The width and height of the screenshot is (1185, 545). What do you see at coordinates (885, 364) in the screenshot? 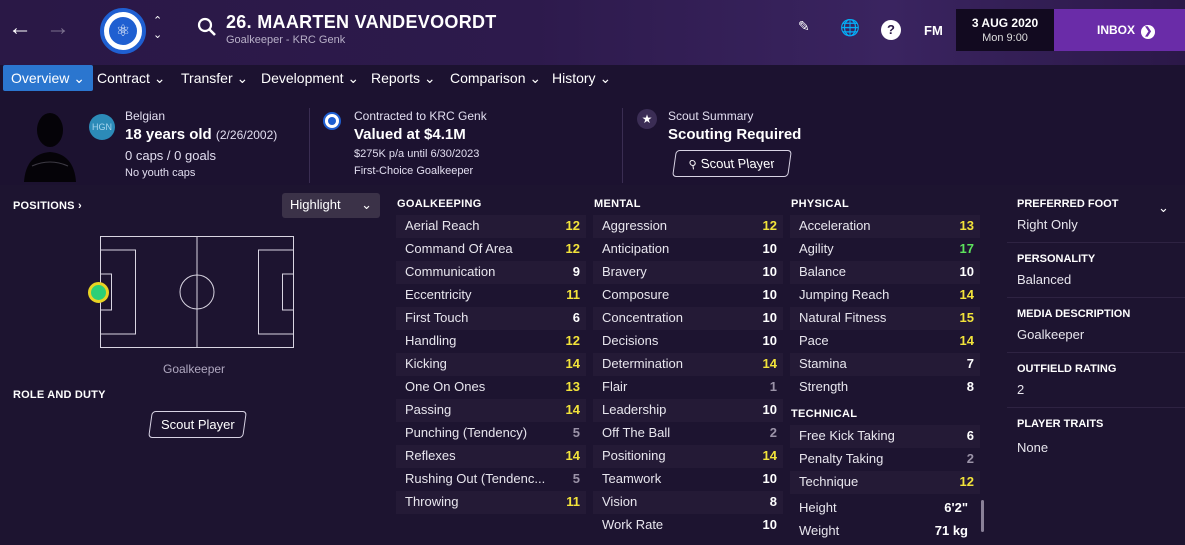
I see `attribute-row: Stamina 7` at bounding box center [885, 364].